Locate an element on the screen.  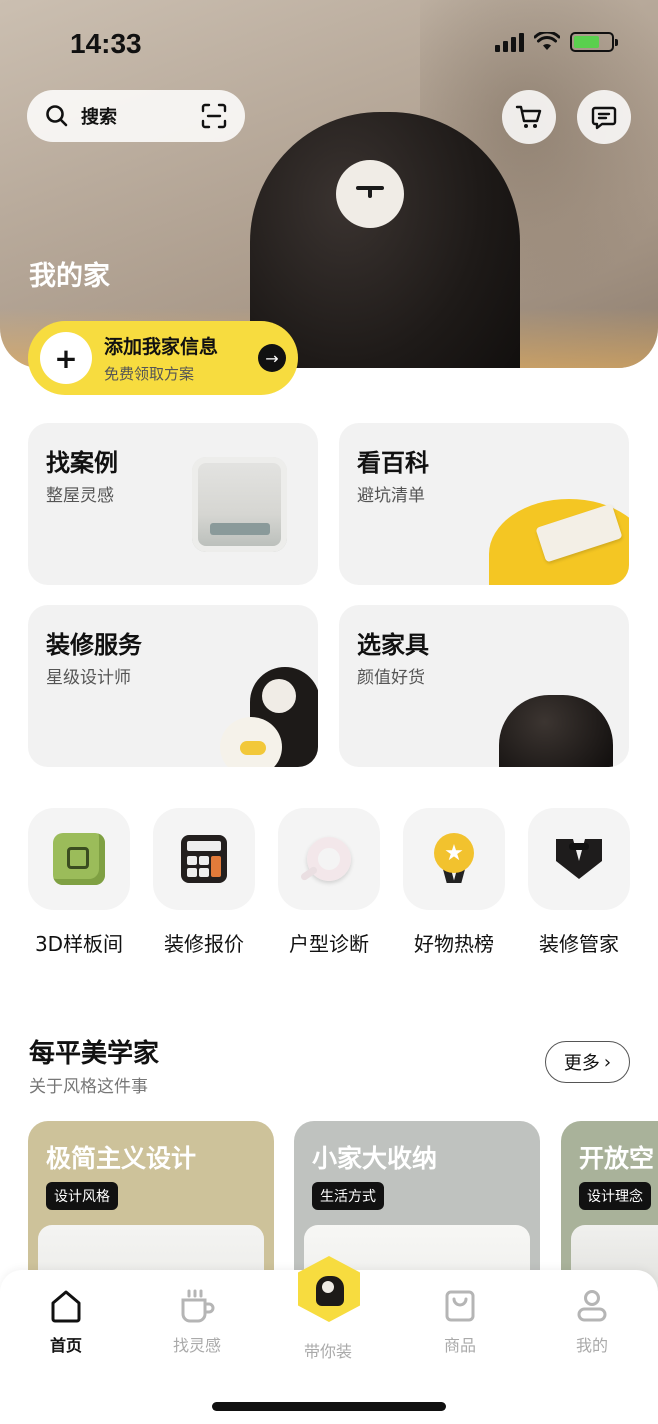
quick-butler-button is located at coordinates (579, 859).